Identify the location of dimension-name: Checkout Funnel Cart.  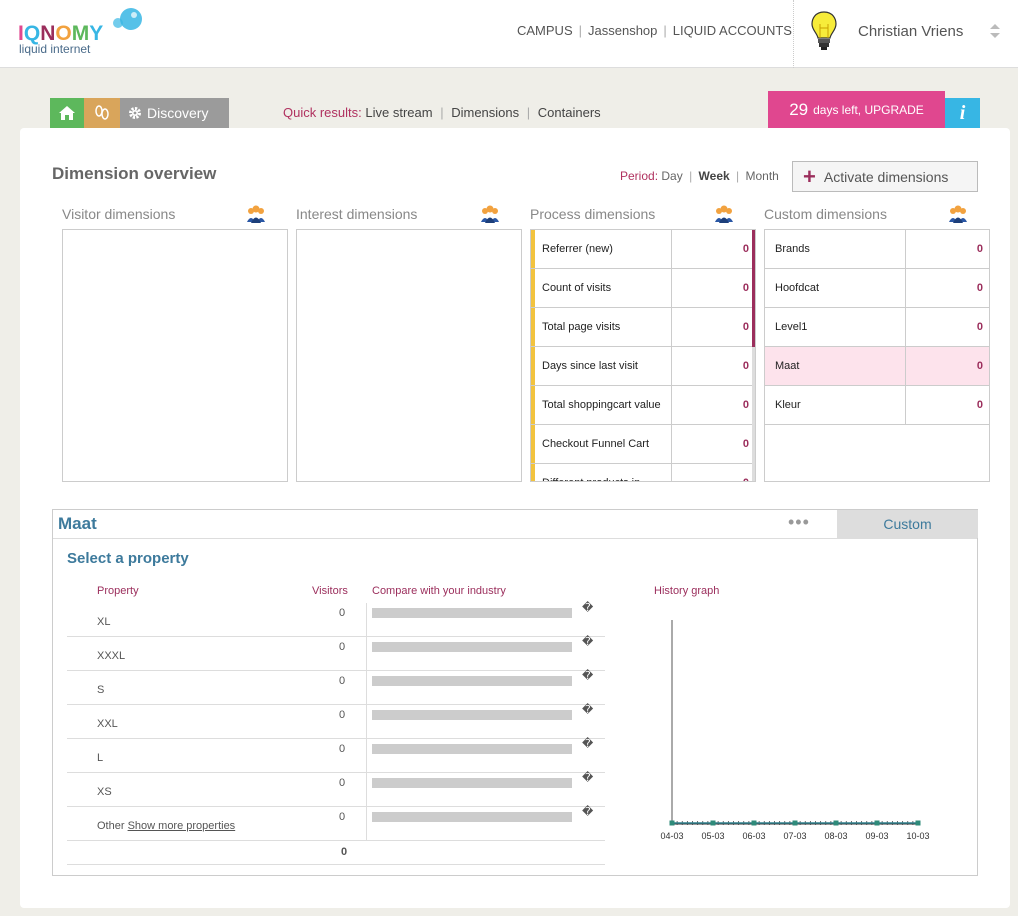
(601, 444).